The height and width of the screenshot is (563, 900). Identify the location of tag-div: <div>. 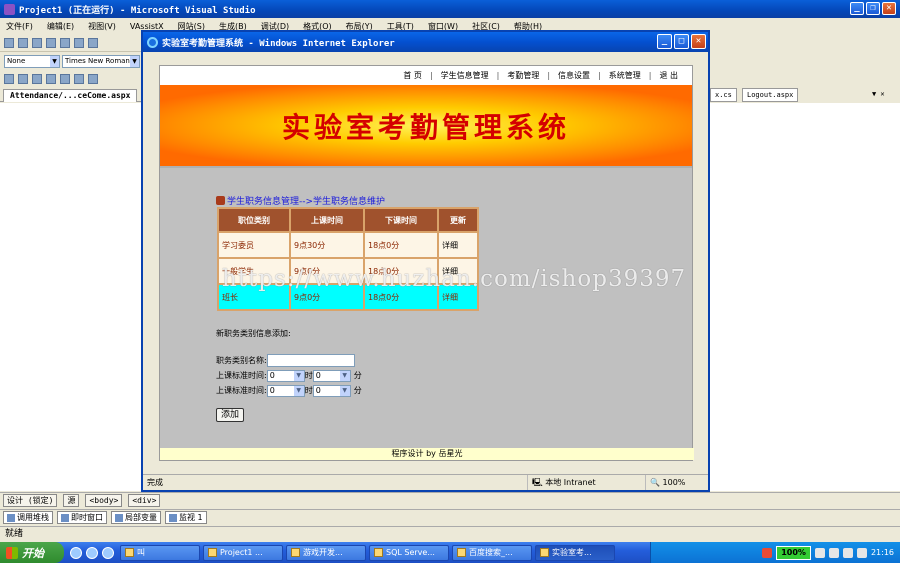
(144, 500).